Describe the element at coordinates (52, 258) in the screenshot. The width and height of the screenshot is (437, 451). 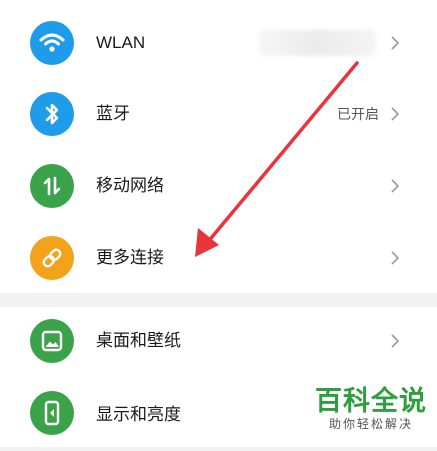
I see `link-icon` at that location.